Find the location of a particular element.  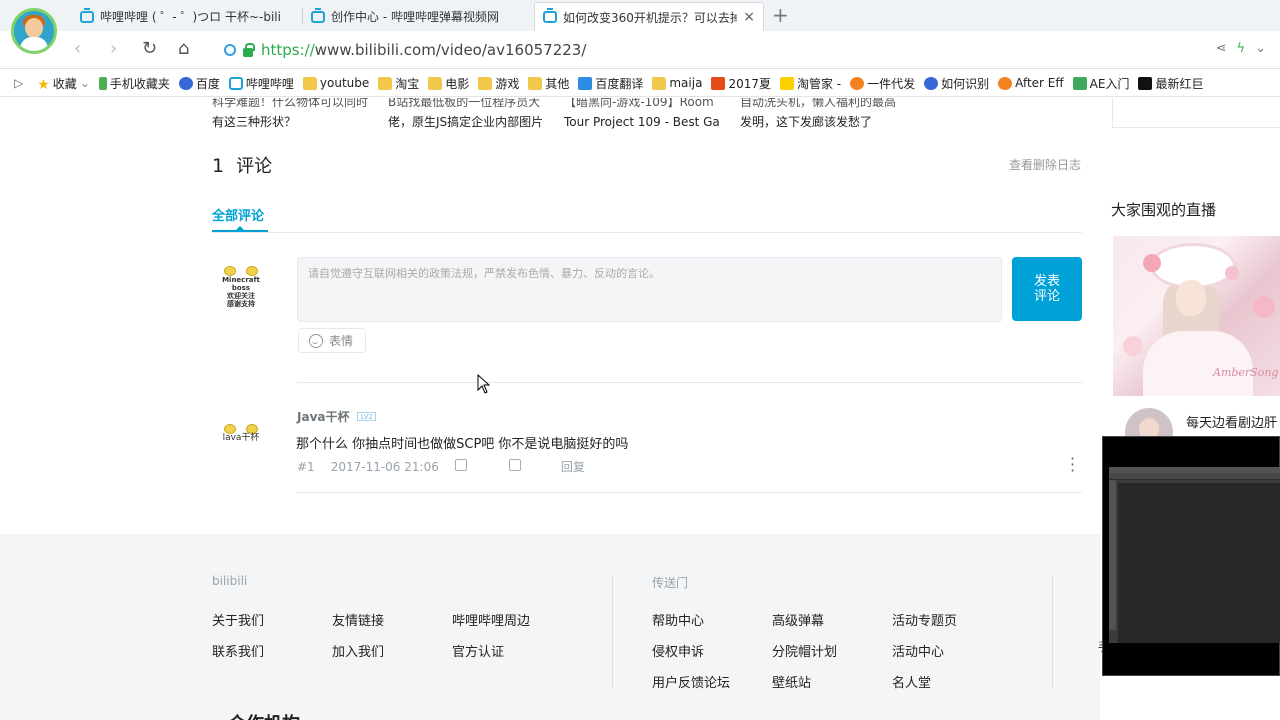

lock-icon is located at coordinates (249, 49).